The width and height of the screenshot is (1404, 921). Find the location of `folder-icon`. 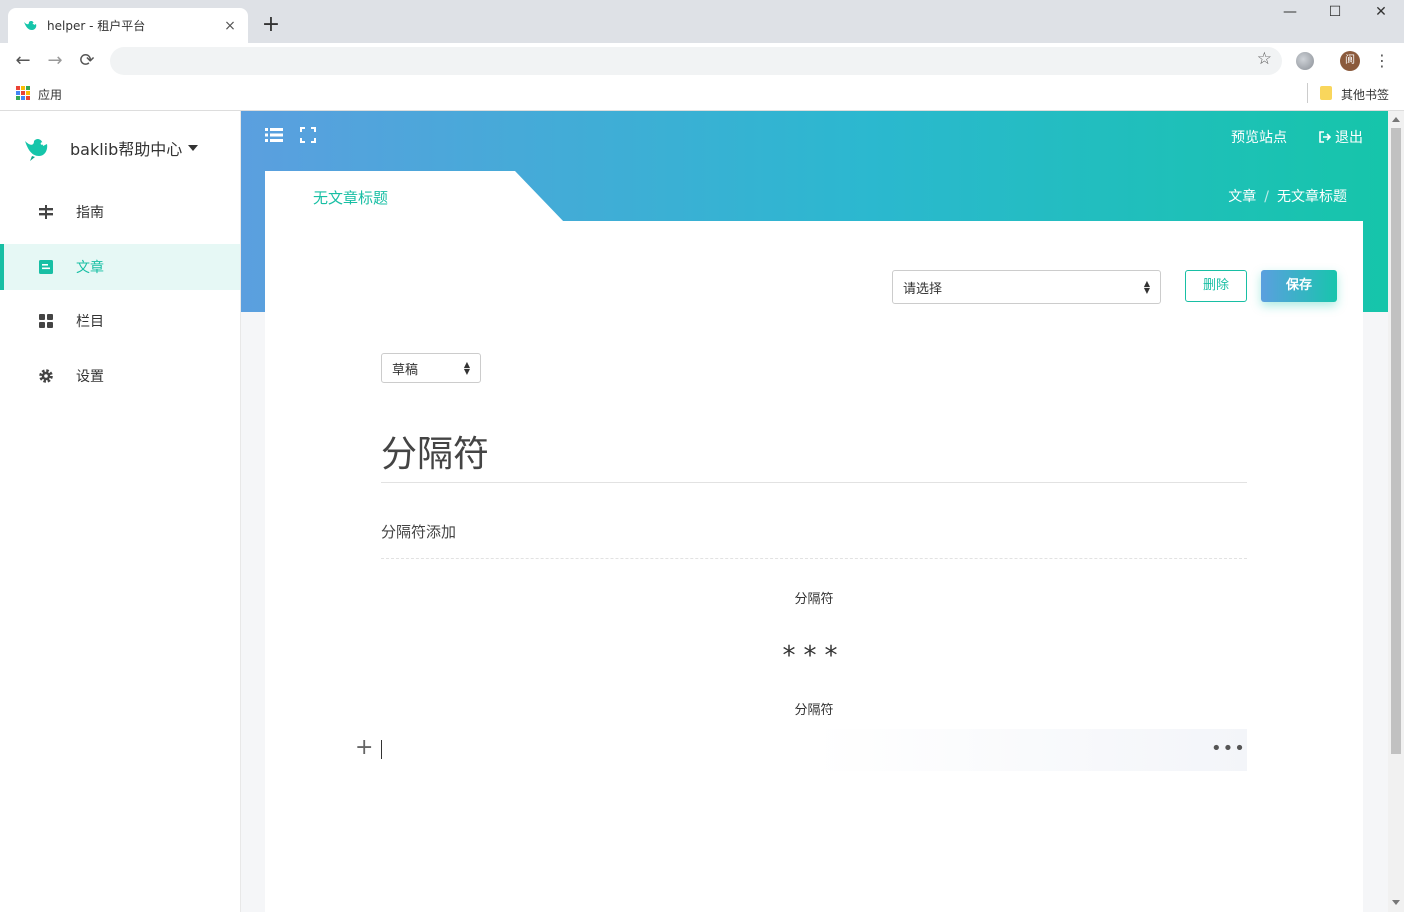

folder-icon is located at coordinates (1326, 93).